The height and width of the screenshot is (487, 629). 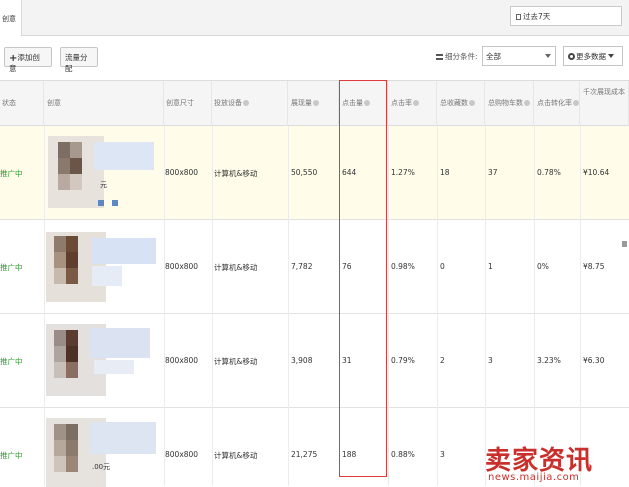 What do you see at coordinates (461, 56) in the screenshot?
I see `segment-filter-text: 细分条件:` at bounding box center [461, 56].